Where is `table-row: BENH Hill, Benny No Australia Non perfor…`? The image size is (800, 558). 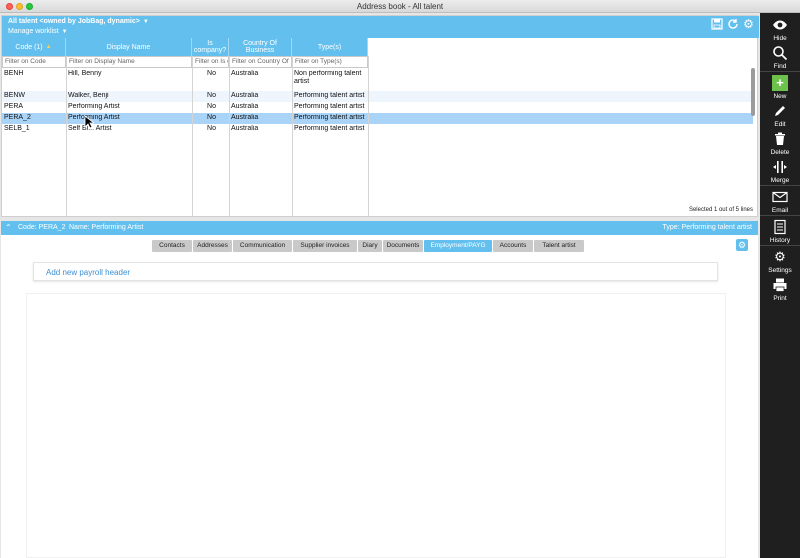 table-row: BENH Hill, Benny No Australia Non perfor… is located at coordinates (377, 80).